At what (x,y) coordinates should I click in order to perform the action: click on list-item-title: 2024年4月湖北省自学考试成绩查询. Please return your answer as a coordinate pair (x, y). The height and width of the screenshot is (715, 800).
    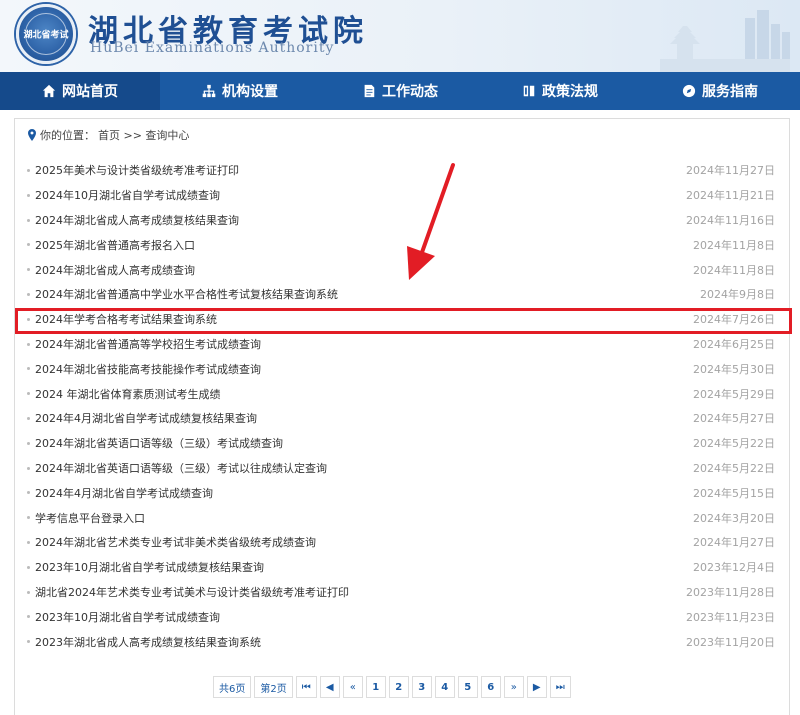
    Looking at the image, I should click on (124, 493).